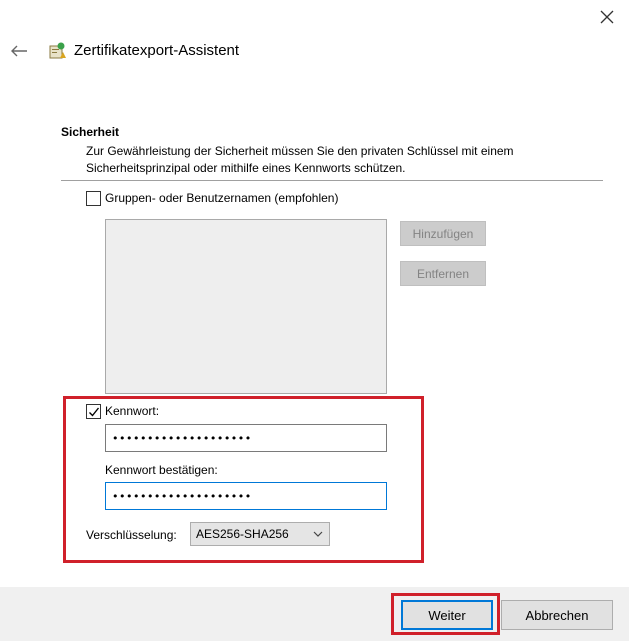  What do you see at coordinates (318, 534) in the screenshot?
I see `chevron-down-icon` at bounding box center [318, 534].